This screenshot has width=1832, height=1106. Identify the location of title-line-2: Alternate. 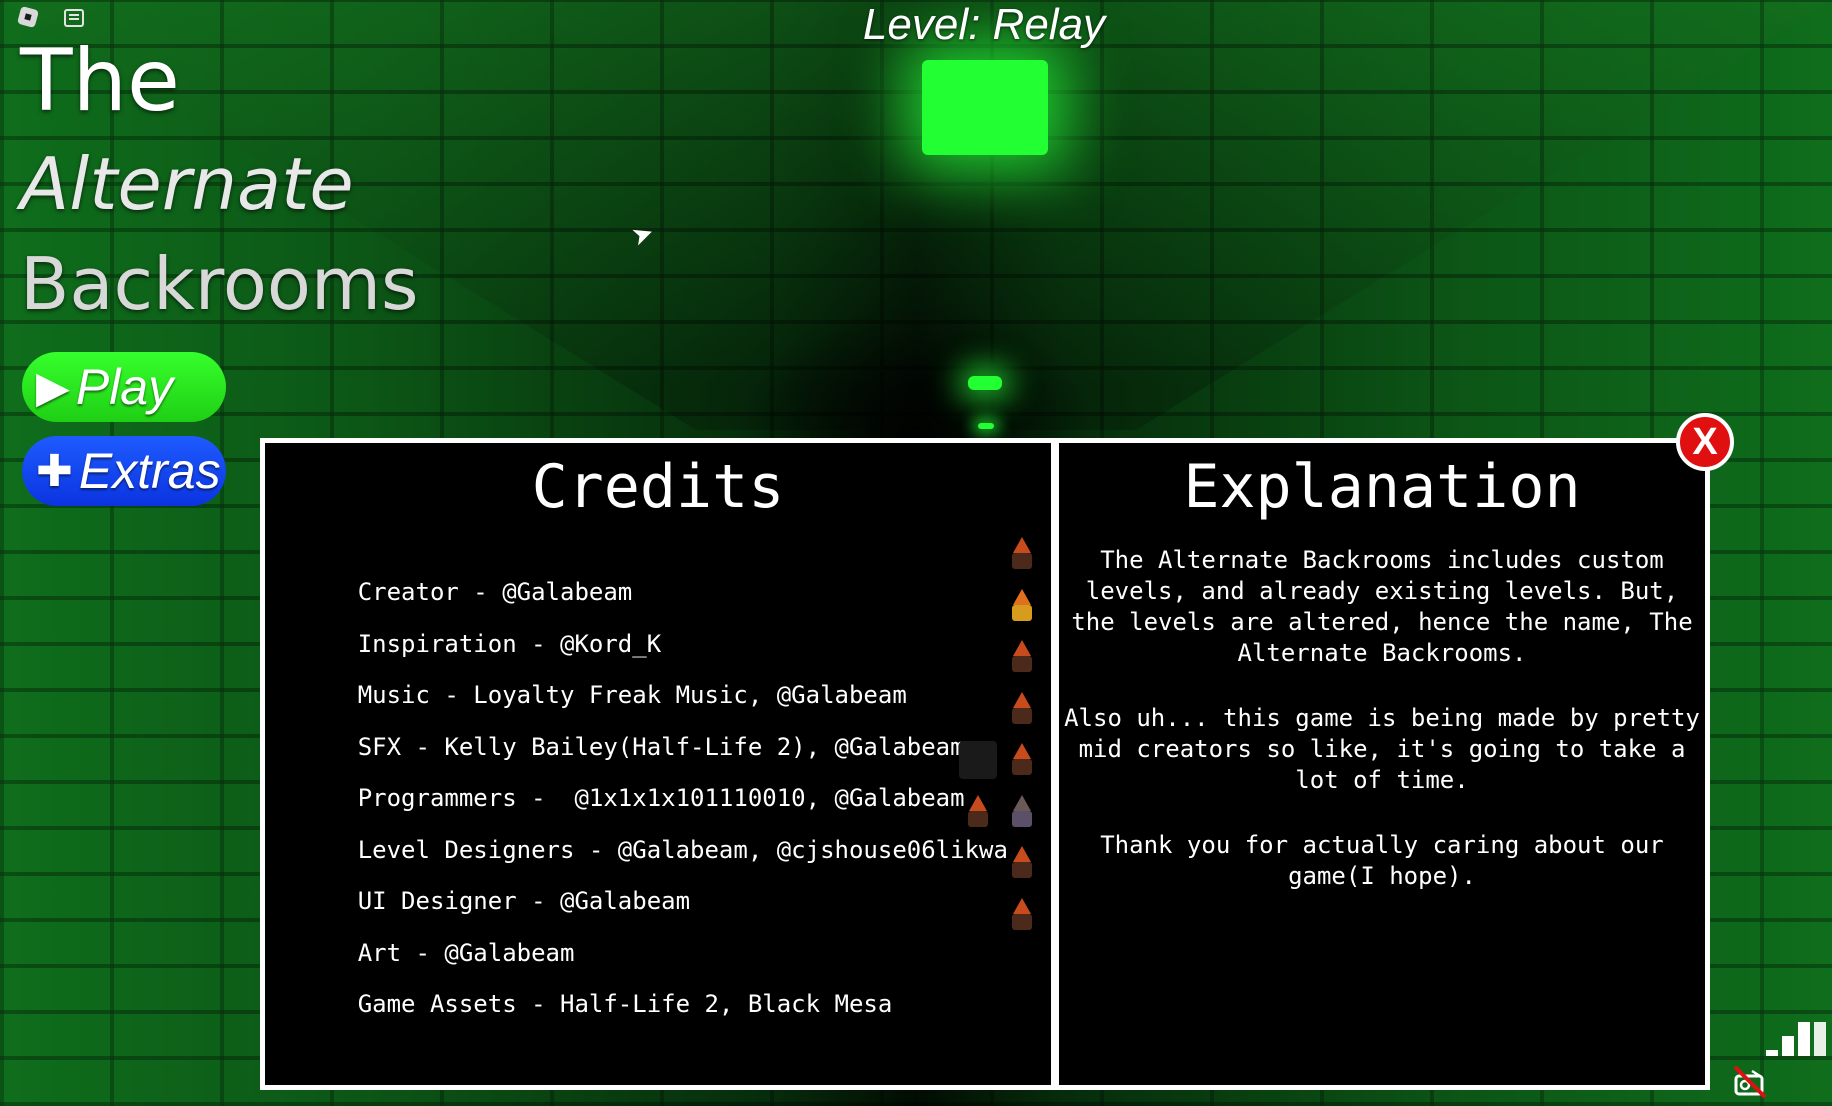
(187, 184).